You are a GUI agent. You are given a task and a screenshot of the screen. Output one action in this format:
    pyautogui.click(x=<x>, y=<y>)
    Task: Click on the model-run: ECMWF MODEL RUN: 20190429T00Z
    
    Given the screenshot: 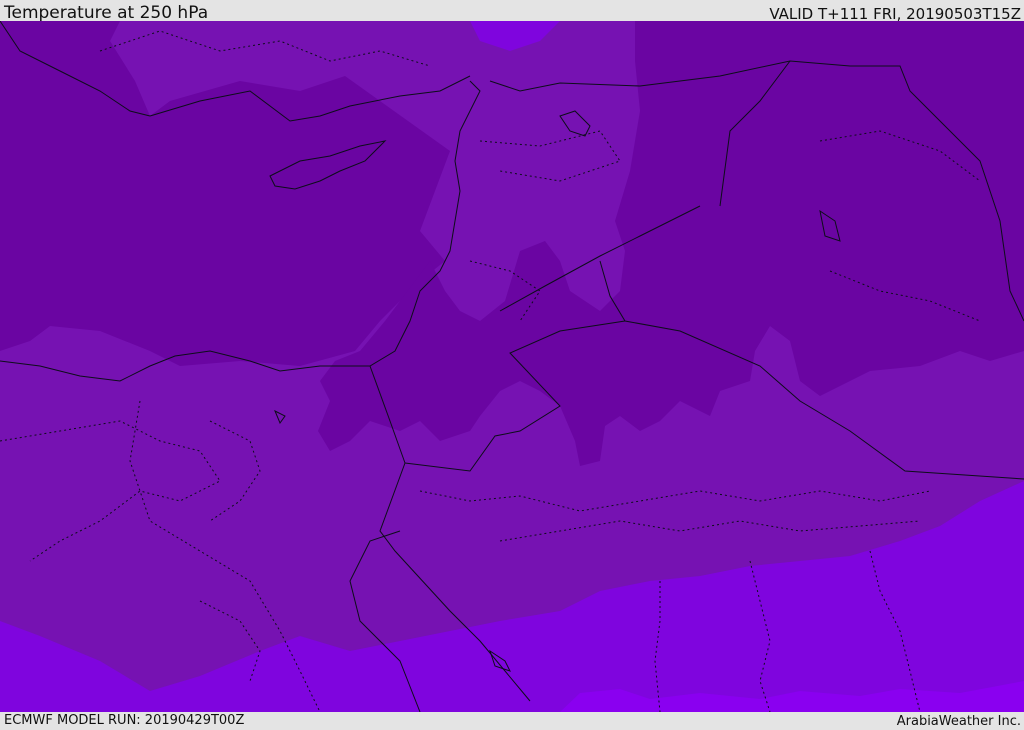 What is the action you would take?
    pyautogui.click(x=124, y=720)
    